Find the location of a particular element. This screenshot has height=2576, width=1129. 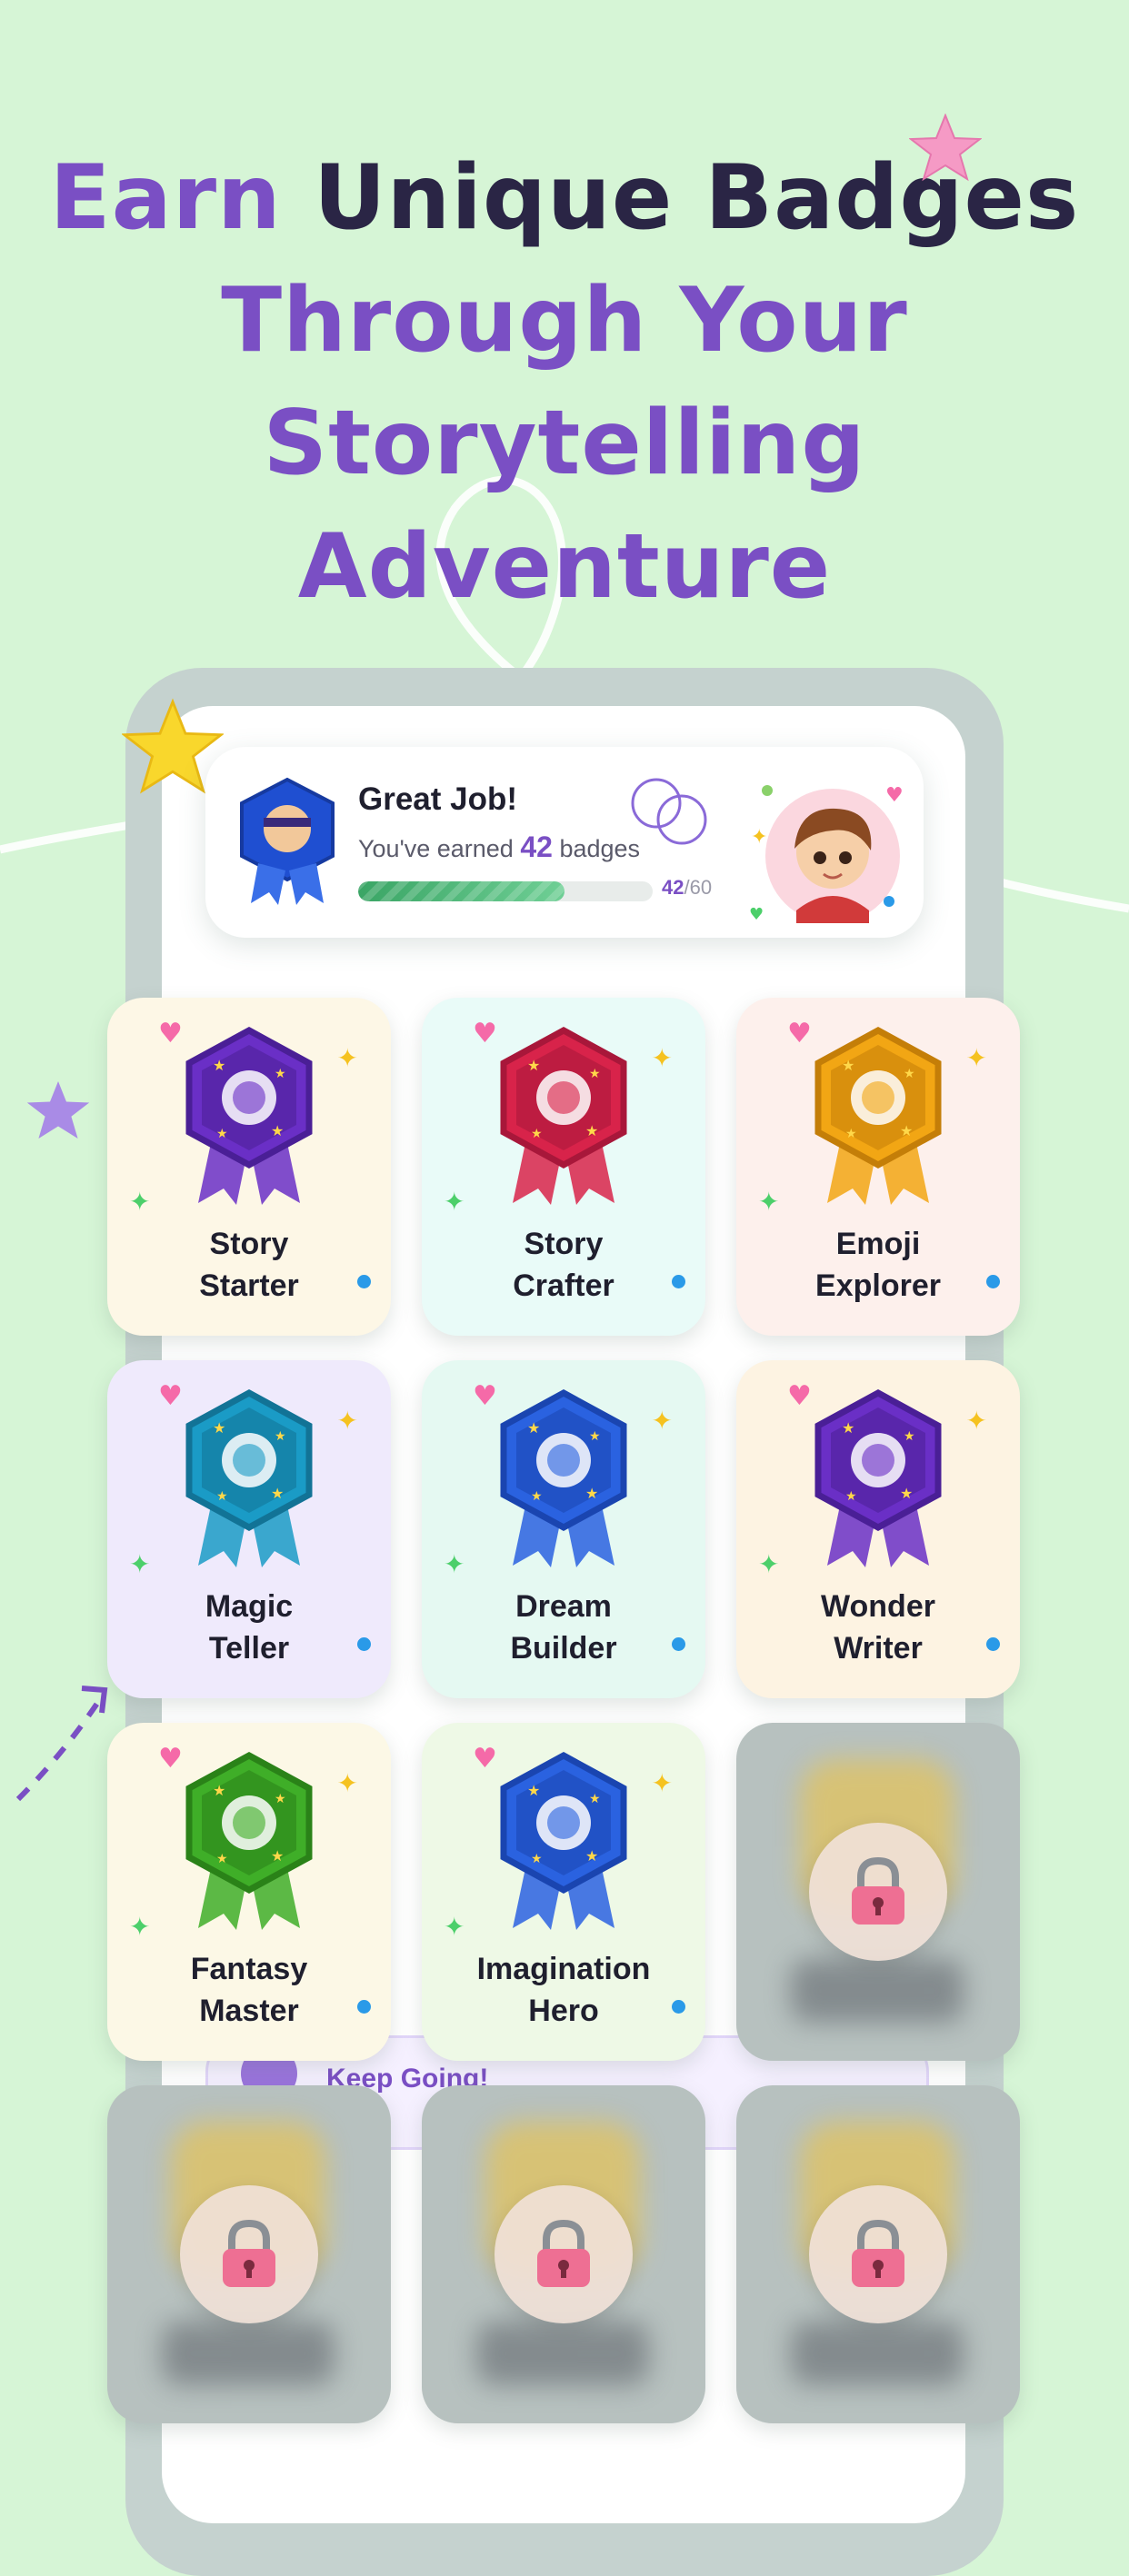

badge-card: ♥ ✦ ✦ ★ ★ ★ ★ Story Starter is located at coordinates (249, 1167).